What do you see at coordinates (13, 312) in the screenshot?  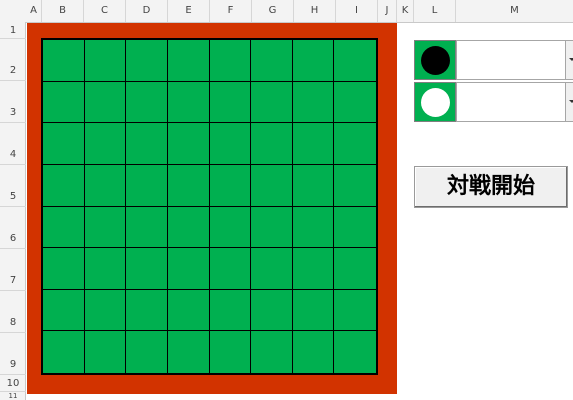 I see `row-header-8: 8` at bounding box center [13, 312].